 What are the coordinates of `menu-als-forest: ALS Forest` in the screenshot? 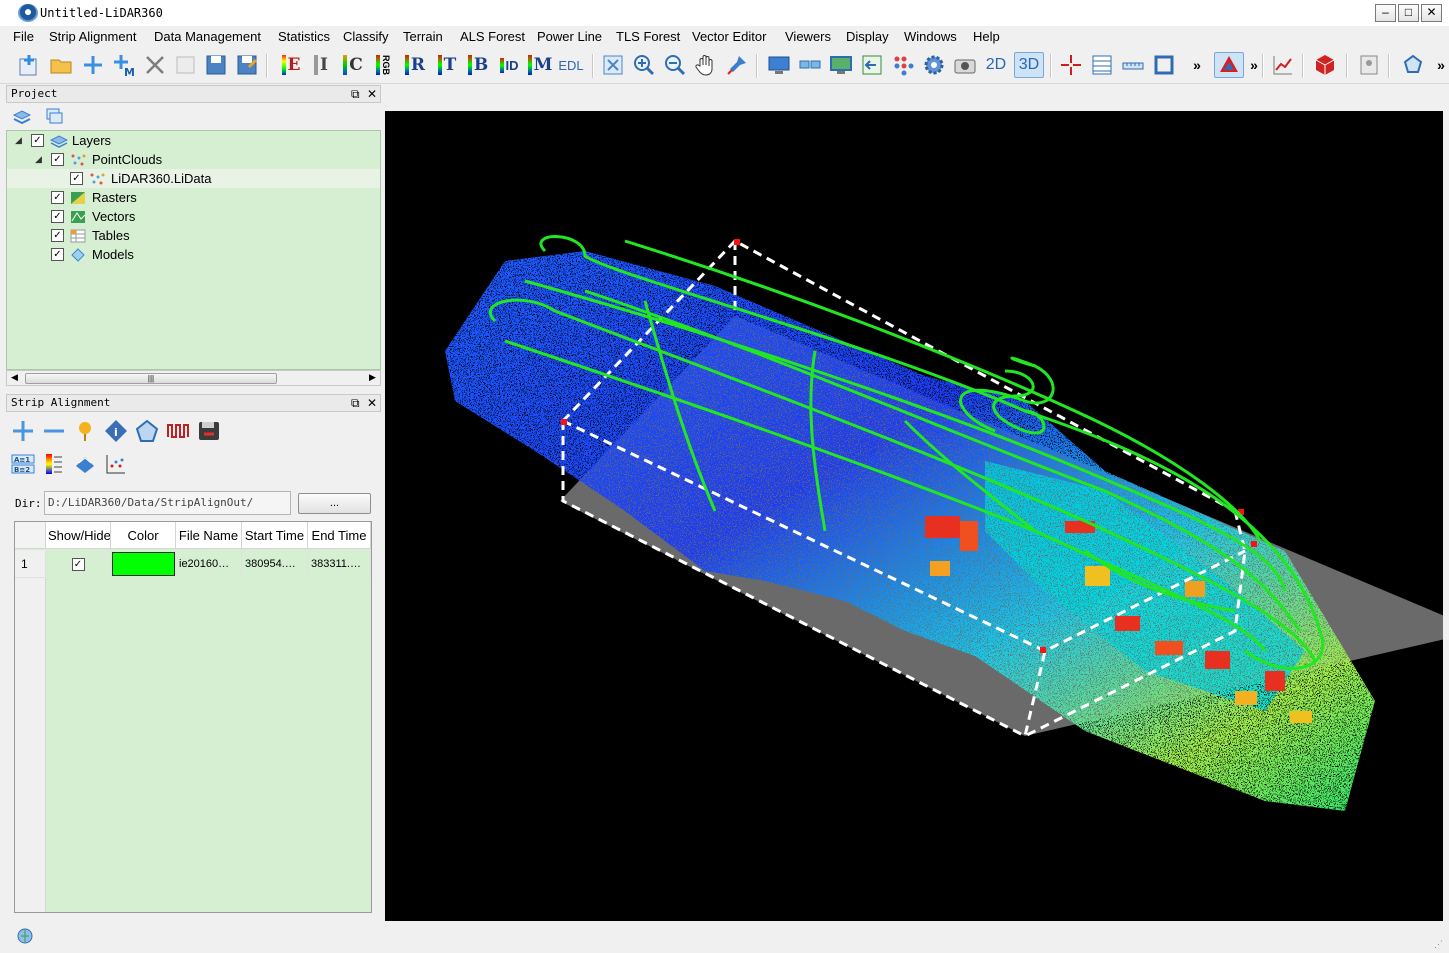 It's located at (492, 36).